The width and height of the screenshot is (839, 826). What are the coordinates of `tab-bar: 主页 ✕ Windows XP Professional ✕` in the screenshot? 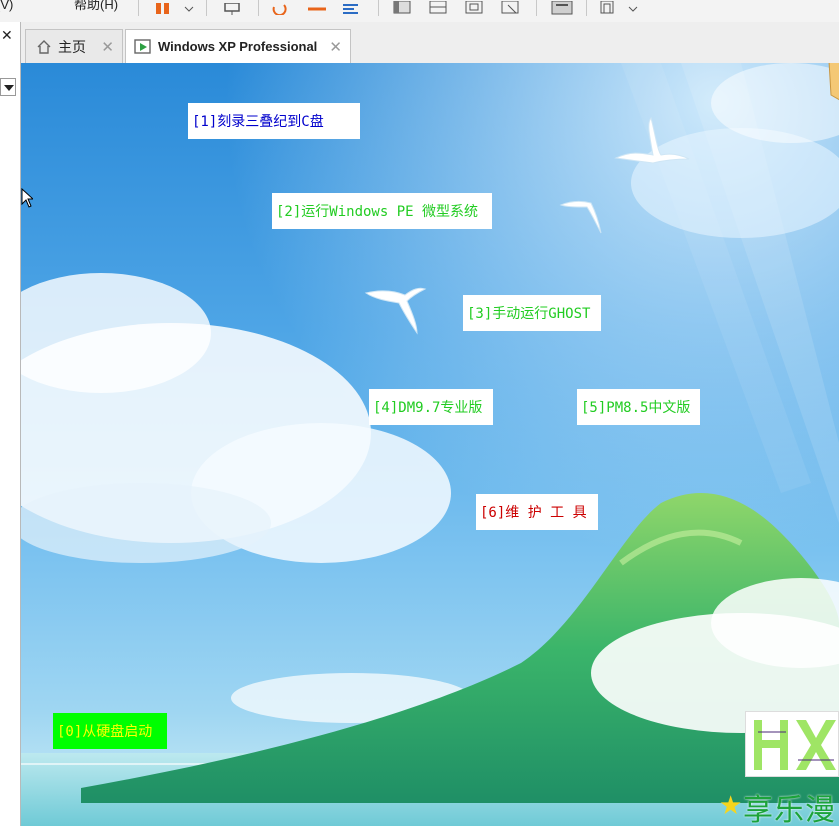 It's located at (430, 43).